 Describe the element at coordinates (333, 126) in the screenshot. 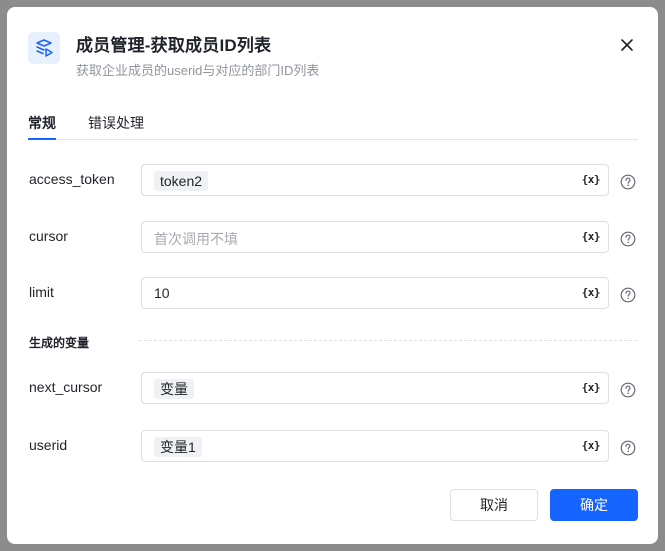

I see `tab-bar: 常规 错误处理` at that location.